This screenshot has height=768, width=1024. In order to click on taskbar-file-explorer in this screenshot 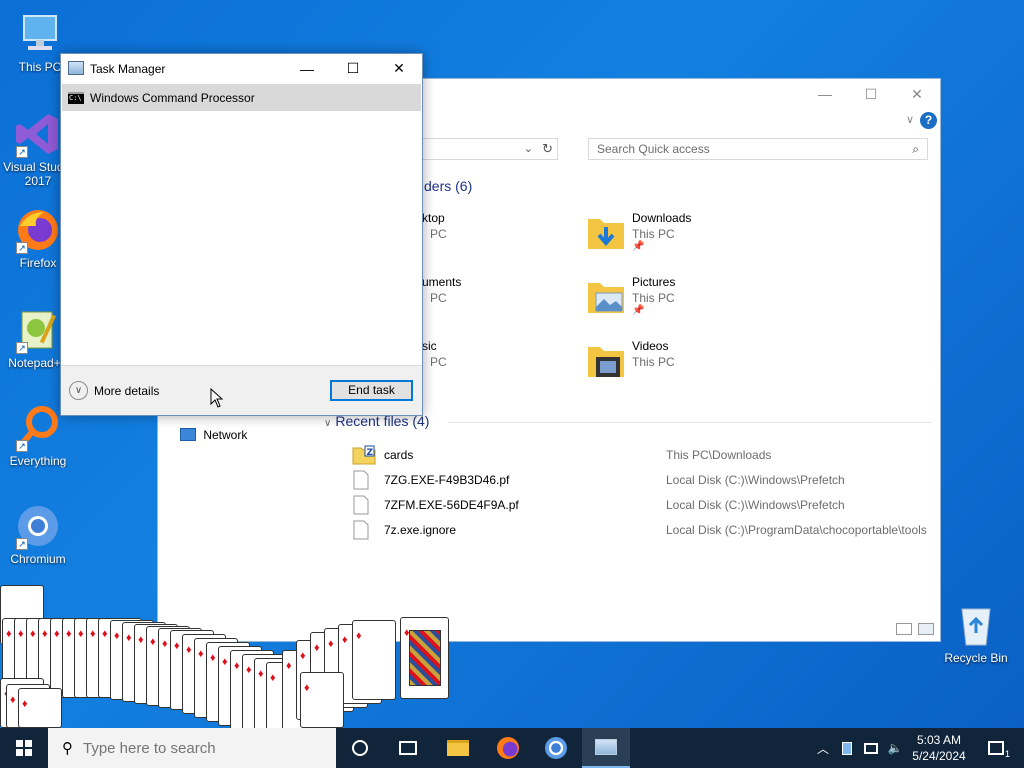, I will do `click(458, 748)`.